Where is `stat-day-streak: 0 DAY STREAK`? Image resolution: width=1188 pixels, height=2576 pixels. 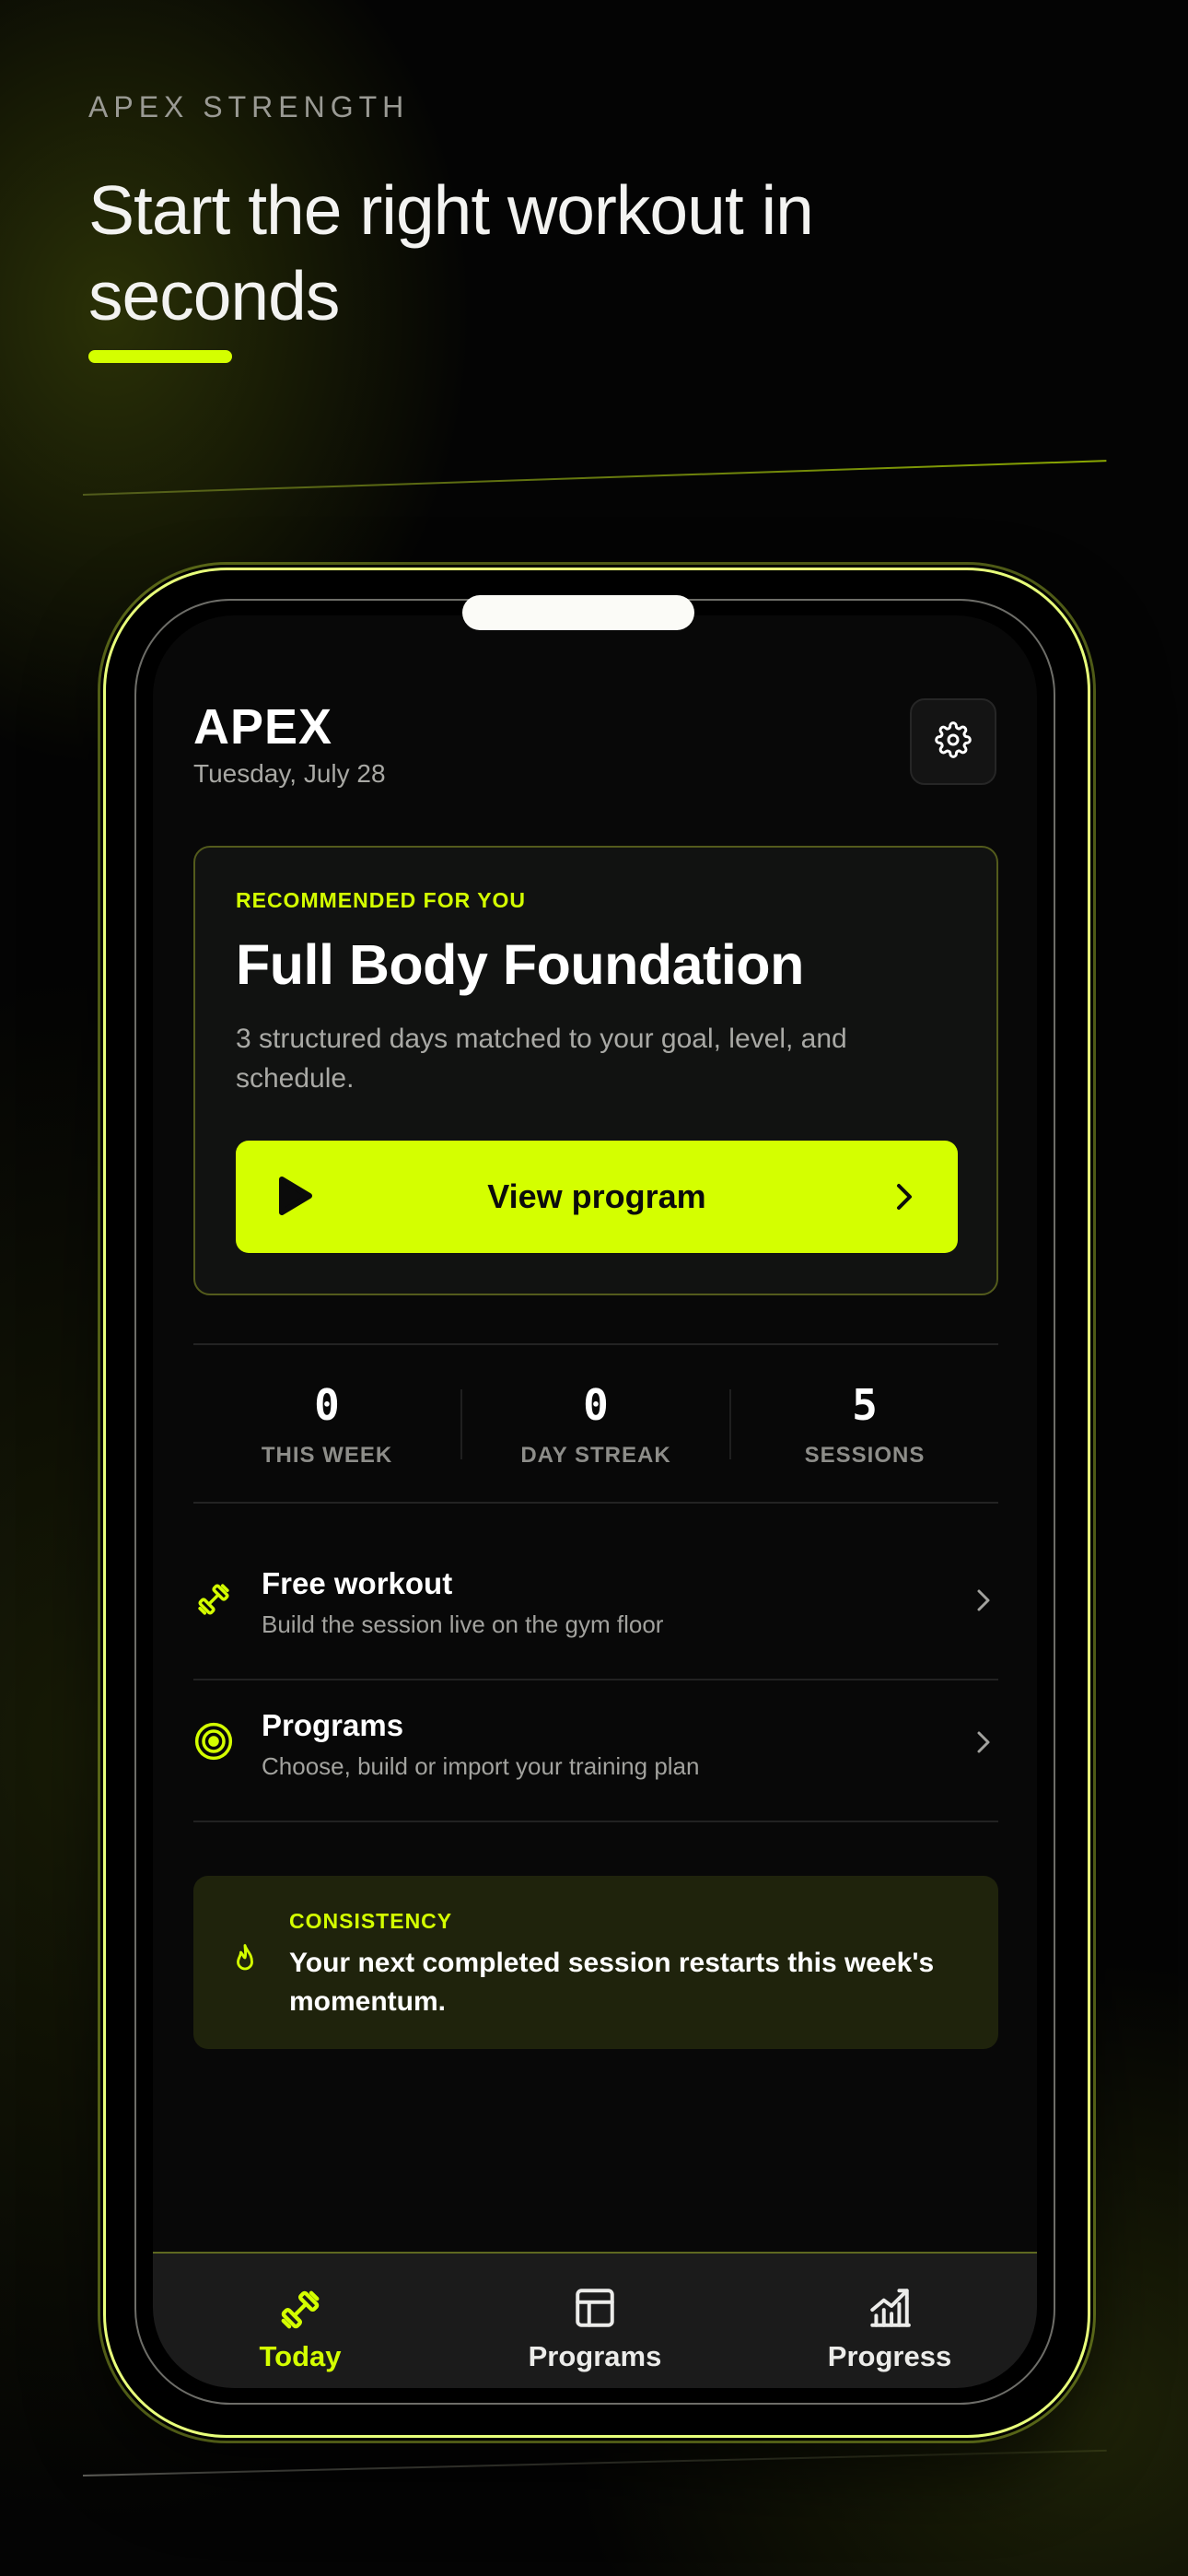 stat-day-streak: 0 DAY STREAK is located at coordinates (595, 1423).